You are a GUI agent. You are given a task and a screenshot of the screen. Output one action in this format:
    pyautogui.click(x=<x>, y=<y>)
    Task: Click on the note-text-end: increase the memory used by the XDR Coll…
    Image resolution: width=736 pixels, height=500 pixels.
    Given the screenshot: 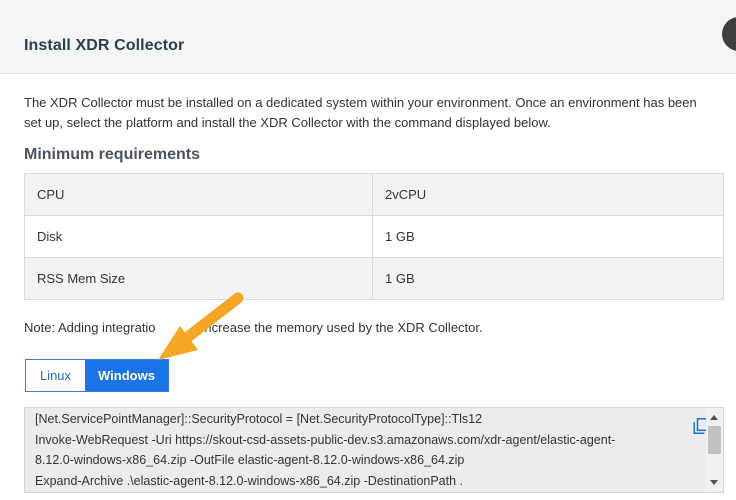 What is the action you would take?
    pyautogui.click(x=342, y=327)
    